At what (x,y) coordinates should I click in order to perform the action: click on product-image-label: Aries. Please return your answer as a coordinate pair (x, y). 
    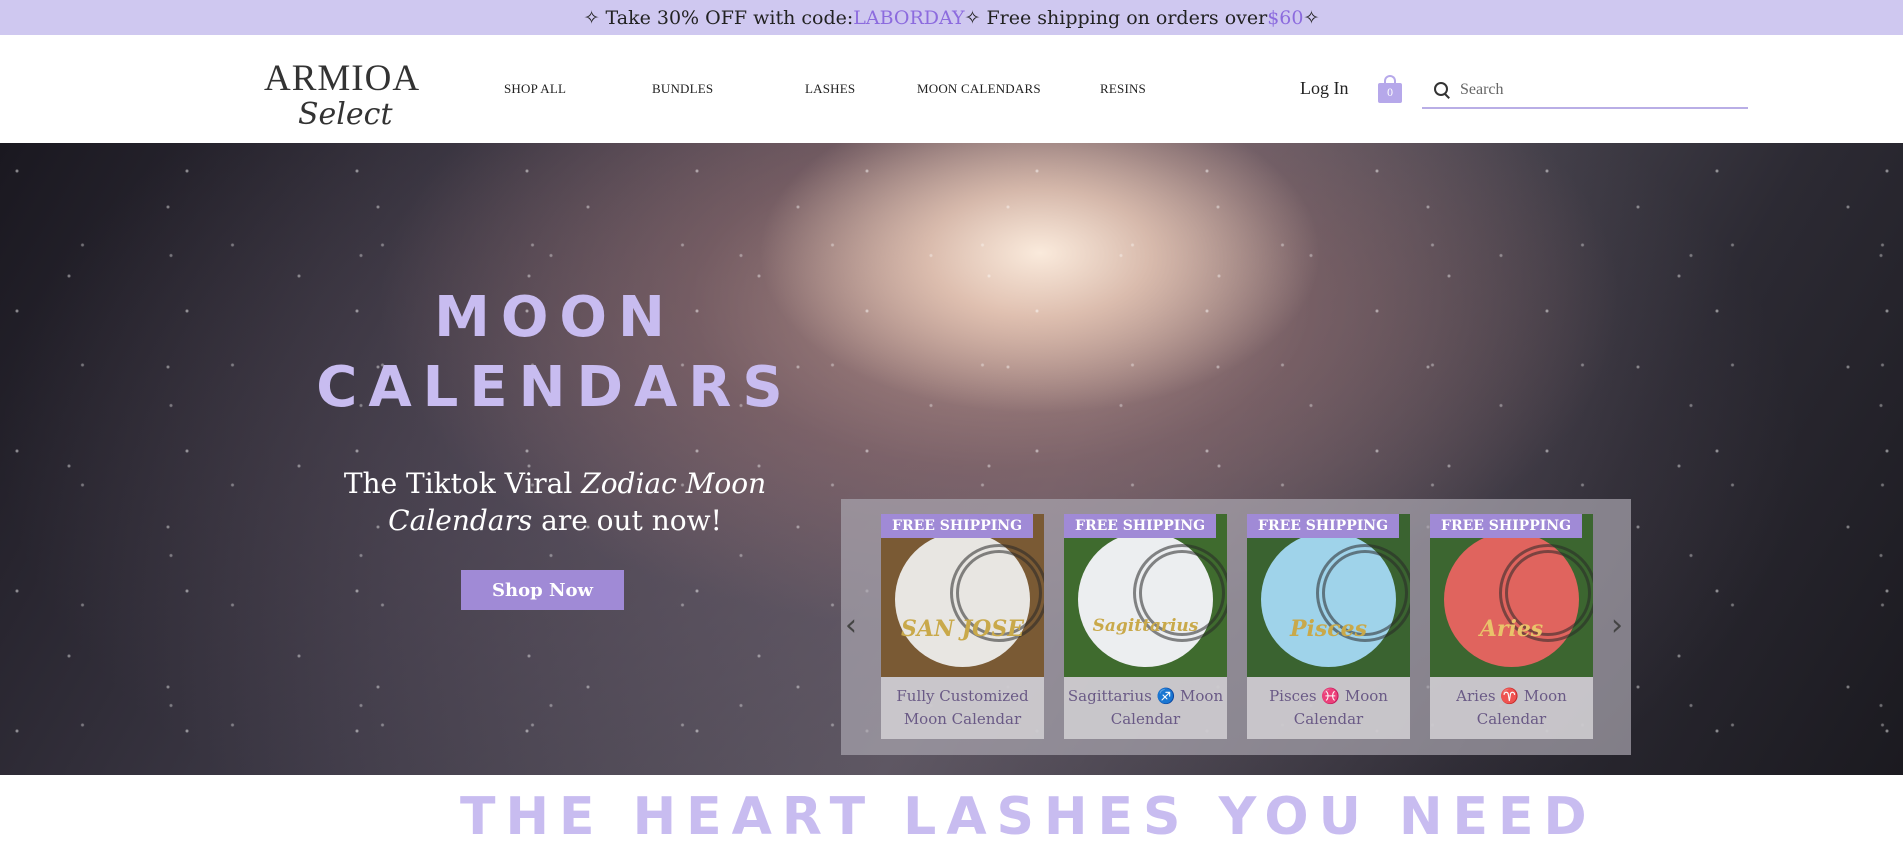
    Looking at the image, I should click on (1511, 629).